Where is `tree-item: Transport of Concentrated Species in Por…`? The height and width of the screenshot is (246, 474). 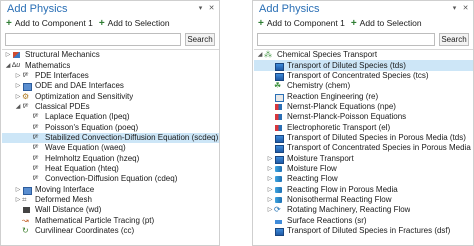
tree-item: Transport of Concentrated Species in Por… is located at coordinates (363, 148).